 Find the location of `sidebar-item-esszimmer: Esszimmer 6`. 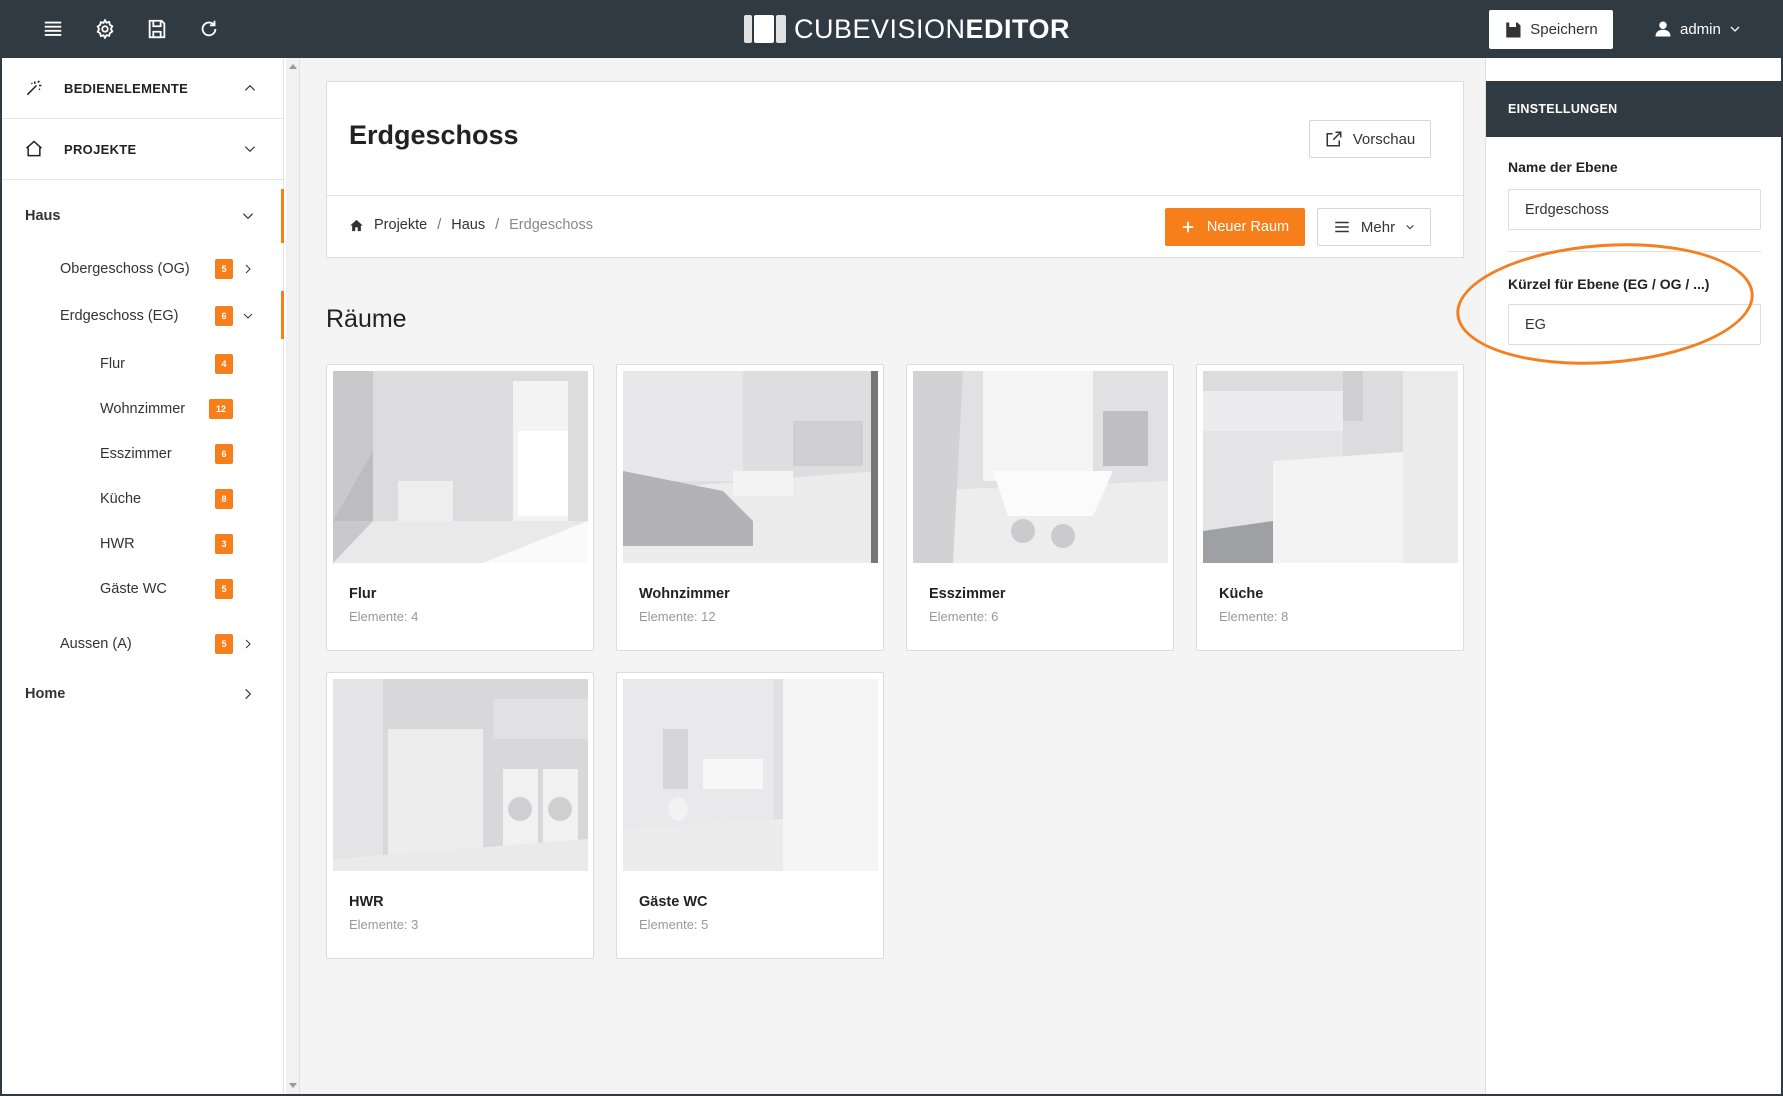

sidebar-item-esszimmer: Esszimmer 6 is located at coordinates (170, 454).